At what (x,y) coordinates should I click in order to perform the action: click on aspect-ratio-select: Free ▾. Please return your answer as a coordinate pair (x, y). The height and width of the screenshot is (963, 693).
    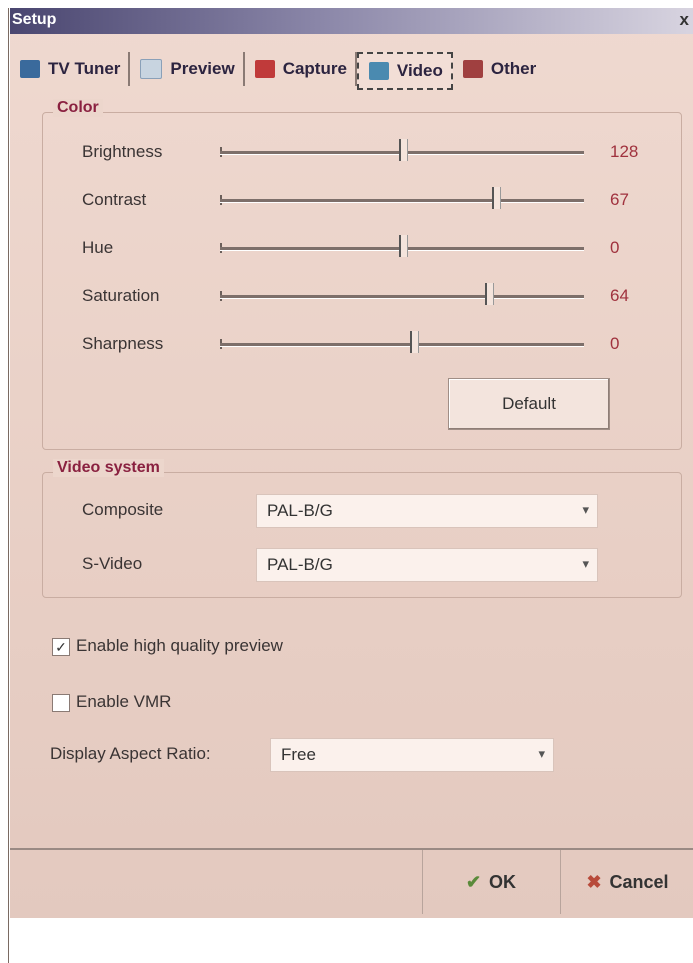
    Looking at the image, I should click on (412, 755).